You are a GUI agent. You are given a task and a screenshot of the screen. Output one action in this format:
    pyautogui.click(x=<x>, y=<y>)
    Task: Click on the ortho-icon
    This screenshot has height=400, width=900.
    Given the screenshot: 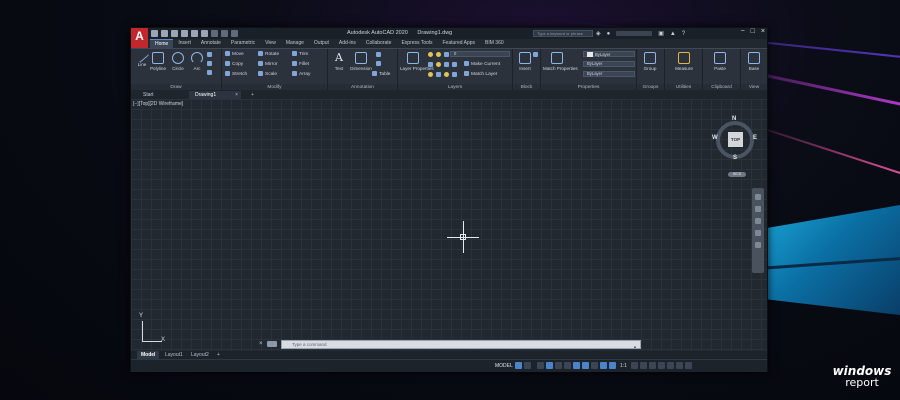 What is the action you would take?
    pyautogui.click(x=540, y=365)
    